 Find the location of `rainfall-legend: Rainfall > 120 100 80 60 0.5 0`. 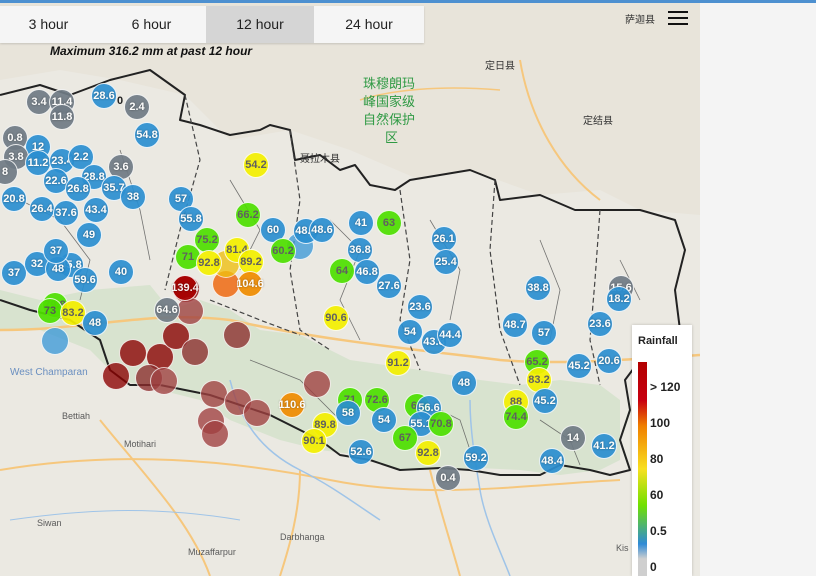

rainfall-legend: Rainfall > 120 100 80 60 0.5 0 is located at coordinates (662, 450).